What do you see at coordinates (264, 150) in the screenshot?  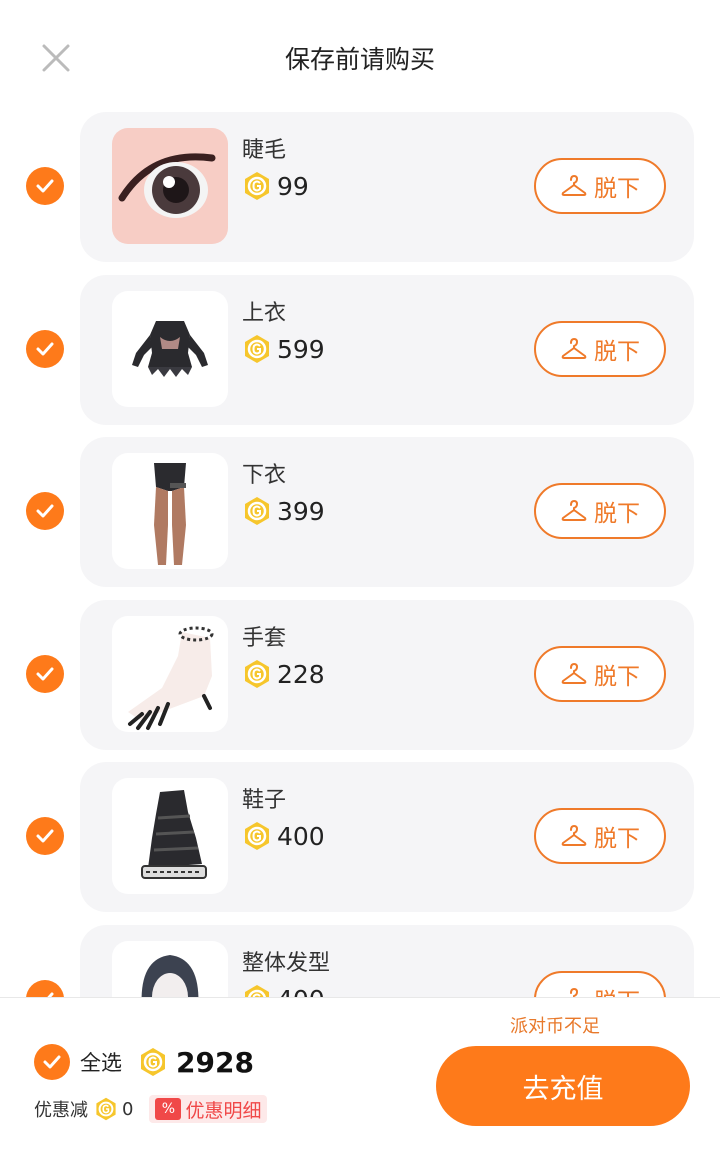 I see `item-name: 睫毛` at bounding box center [264, 150].